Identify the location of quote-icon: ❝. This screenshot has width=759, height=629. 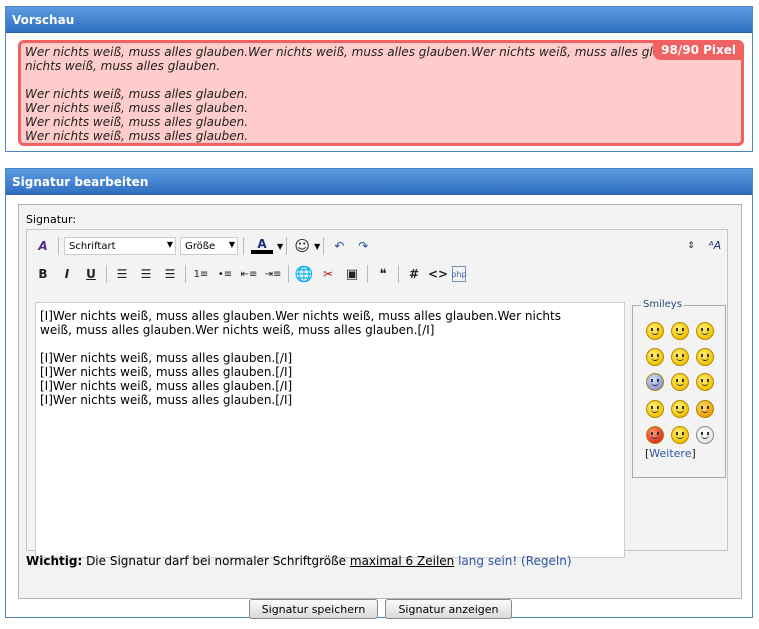
(383, 274).